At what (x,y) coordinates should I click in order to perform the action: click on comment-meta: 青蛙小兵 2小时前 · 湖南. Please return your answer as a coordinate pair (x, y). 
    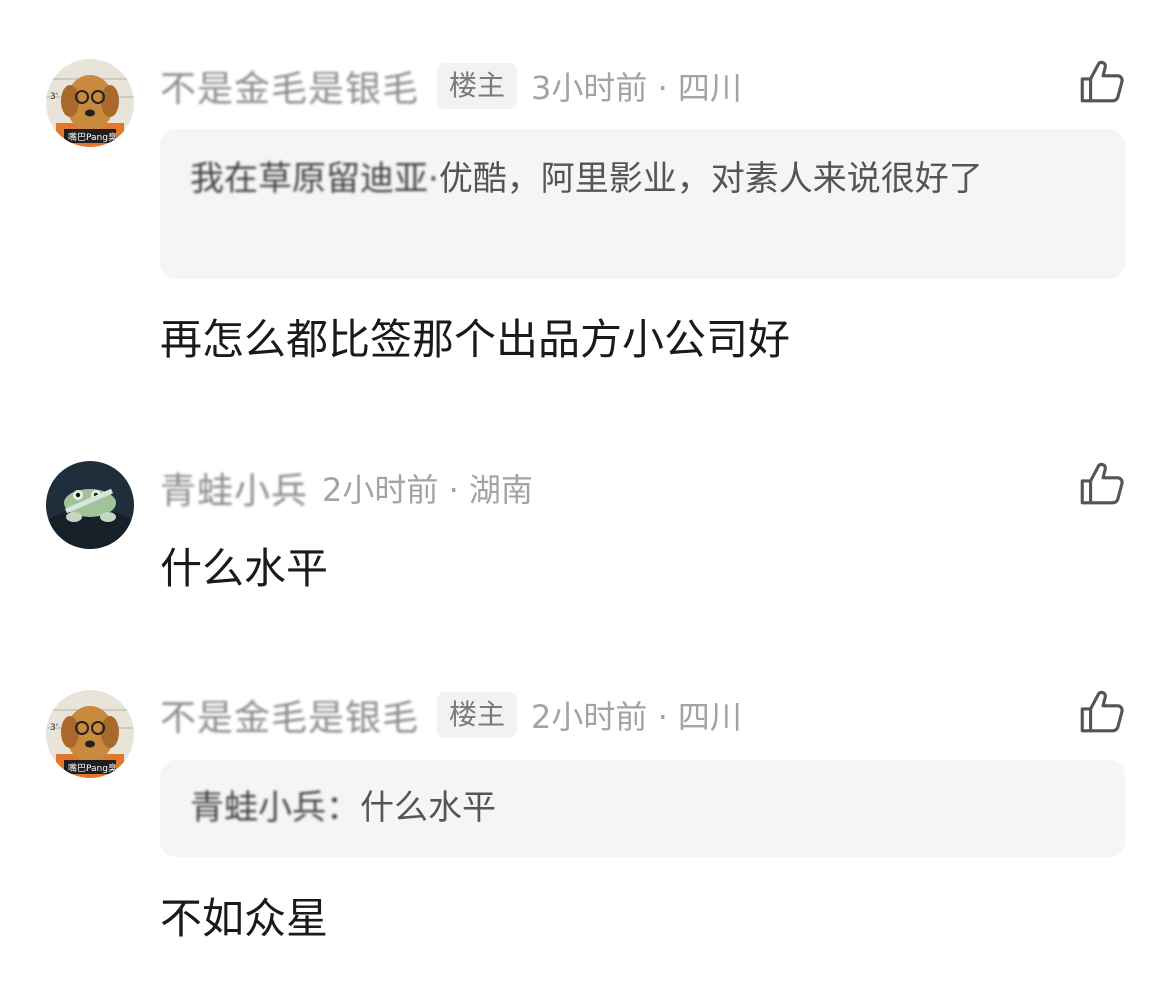
    Looking at the image, I should click on (346, 488).